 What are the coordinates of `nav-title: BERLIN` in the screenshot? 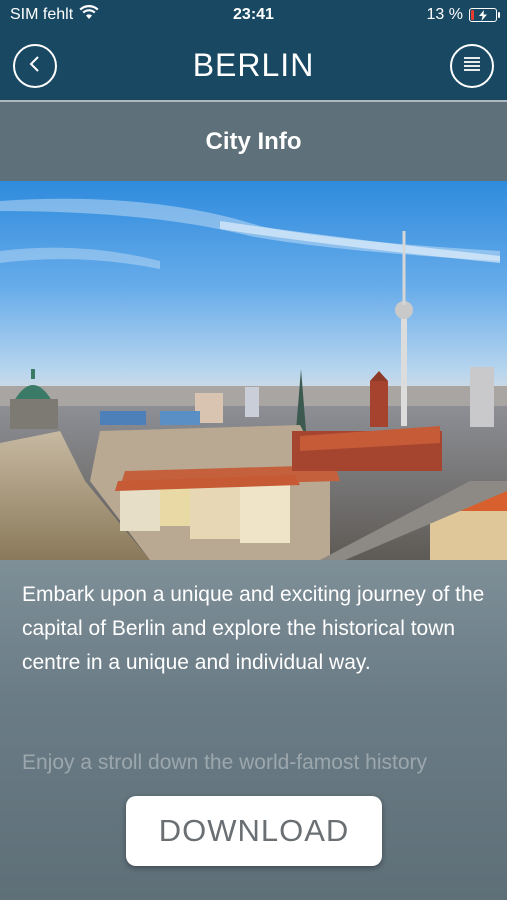 It's located at (253, 64).